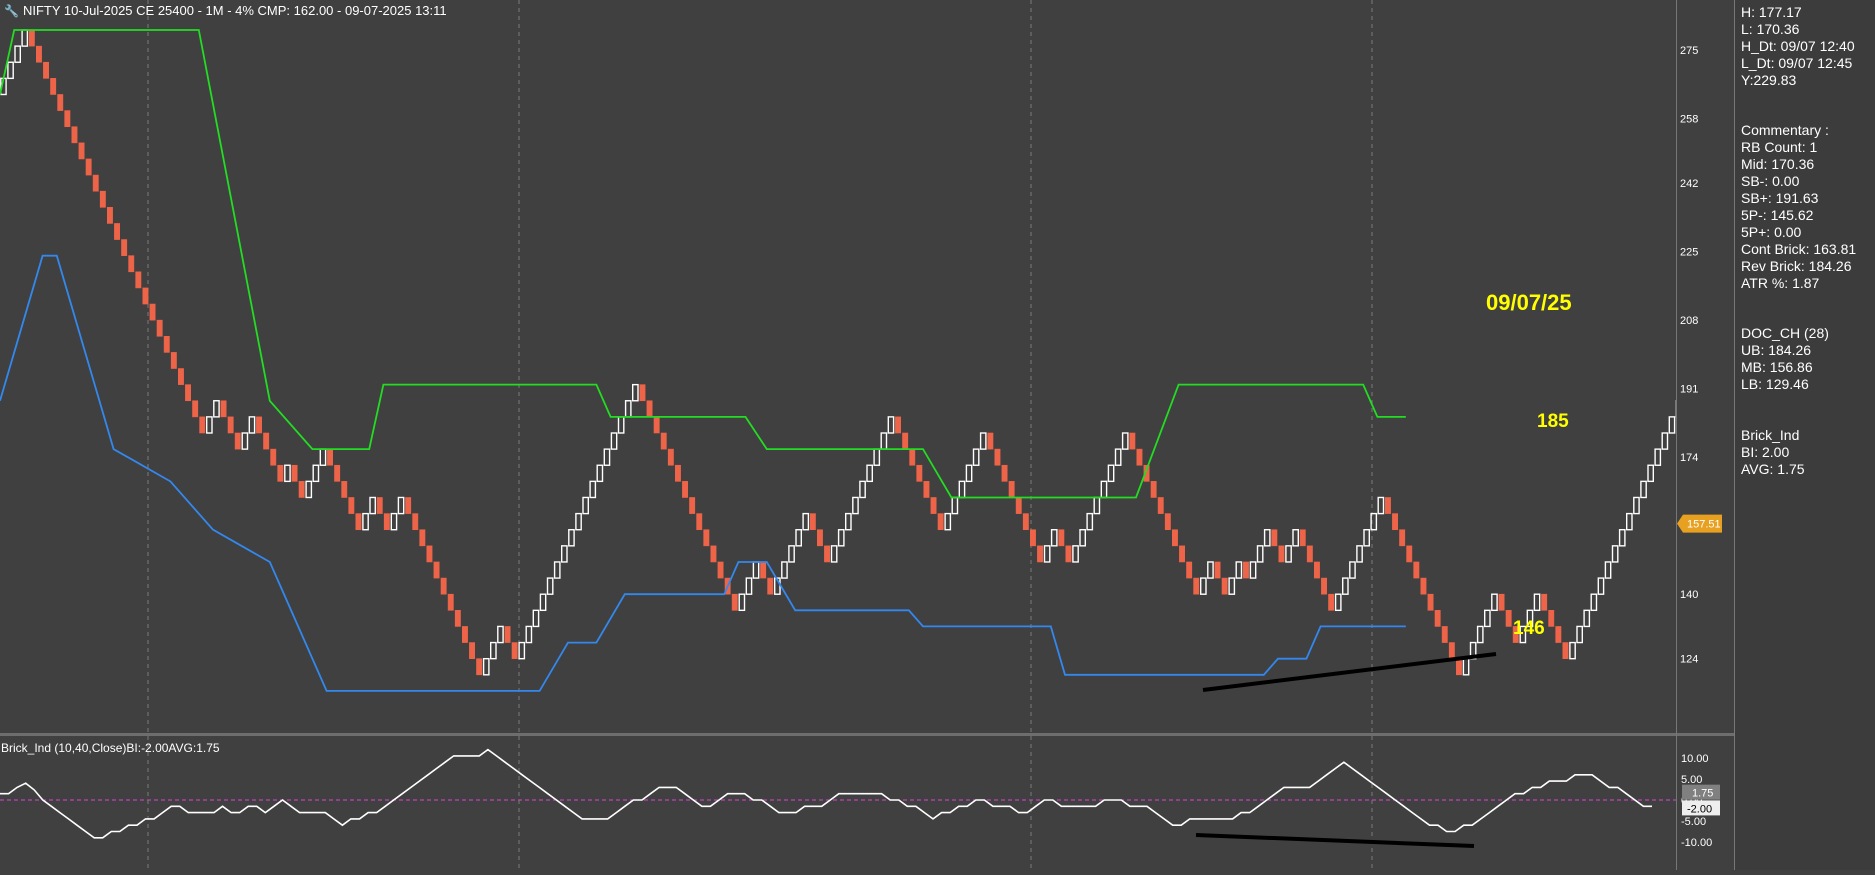  I want to click on bi-marker-label: -2.00, so click(1699, 809).